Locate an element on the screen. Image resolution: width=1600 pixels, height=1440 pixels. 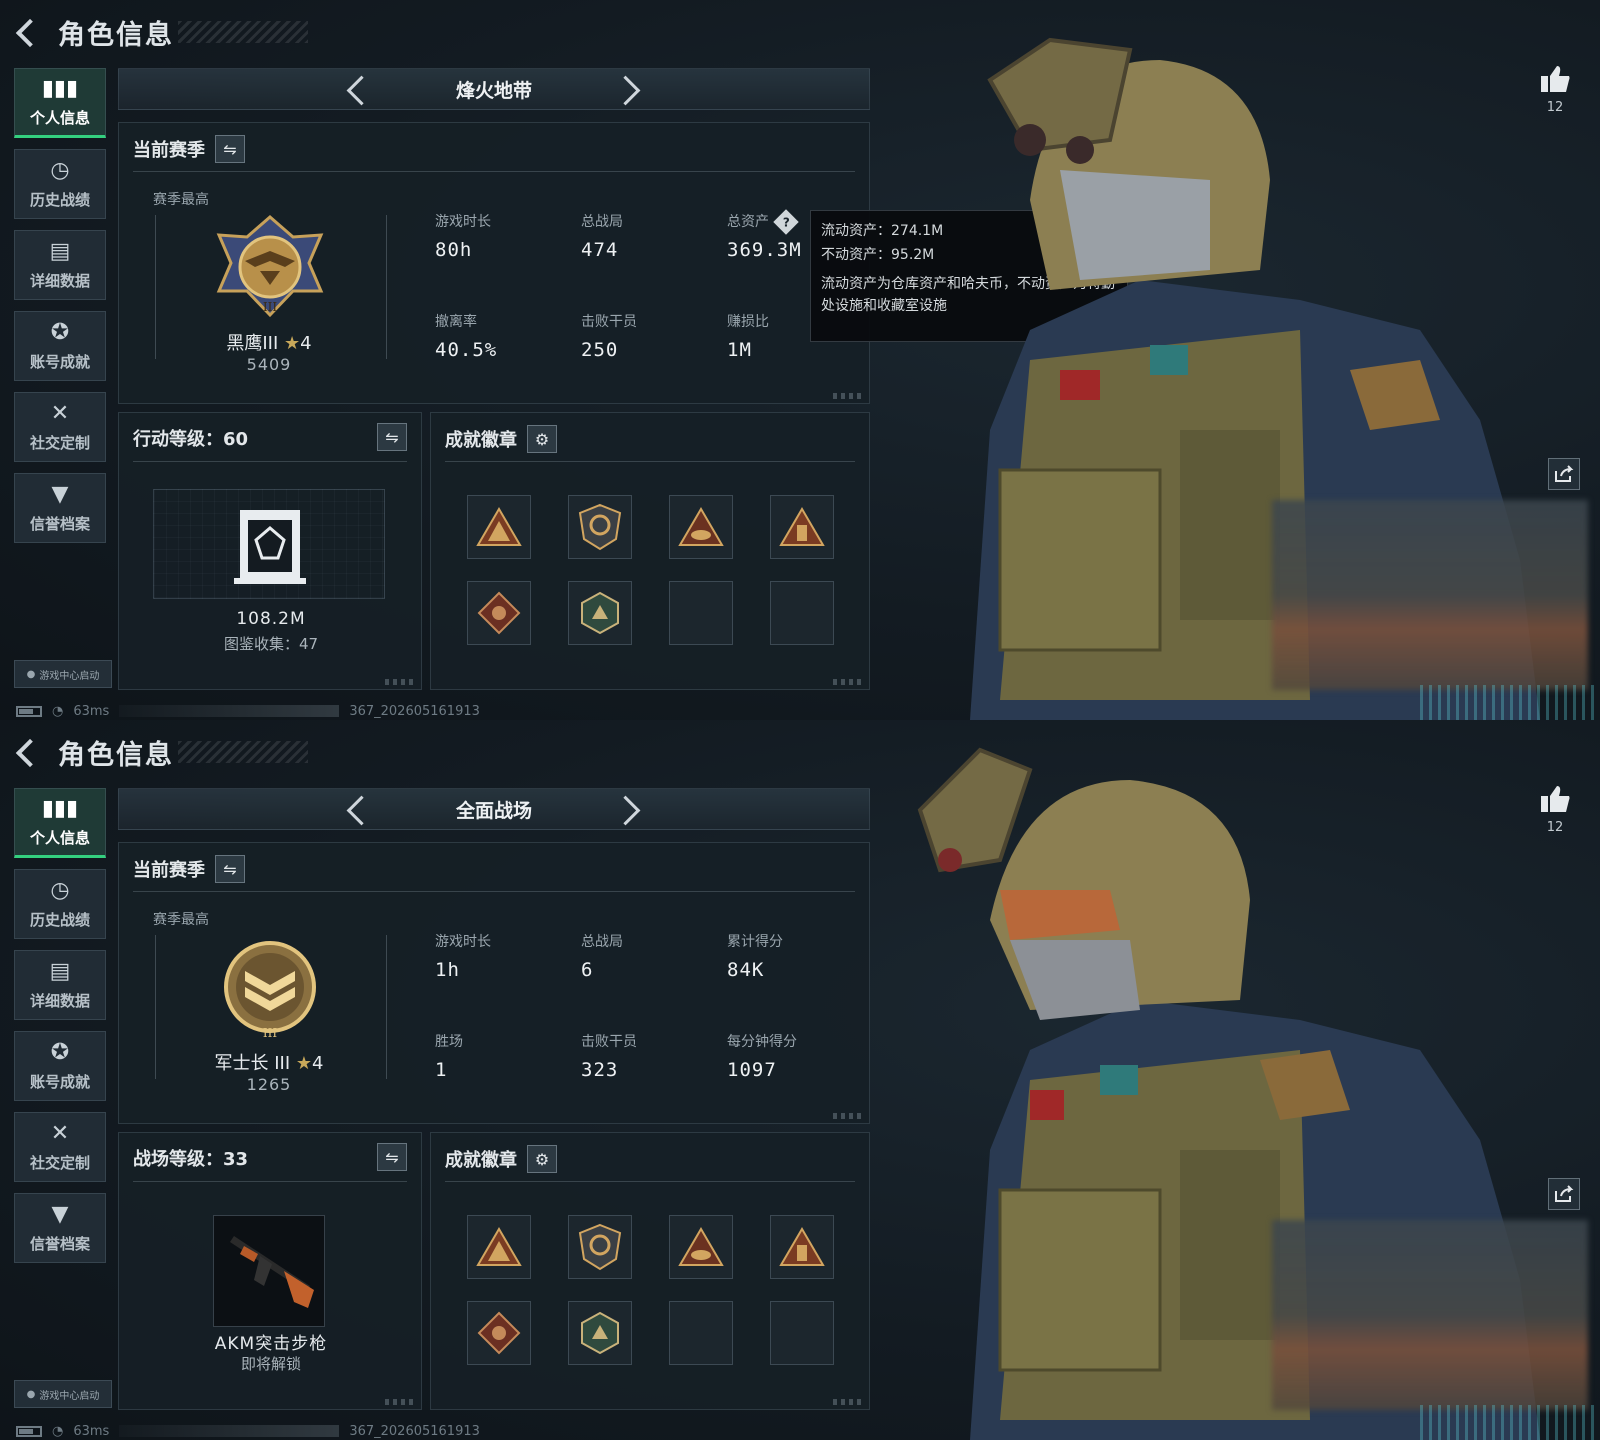
stat-value: 80h is located at coordinates (454, 250).